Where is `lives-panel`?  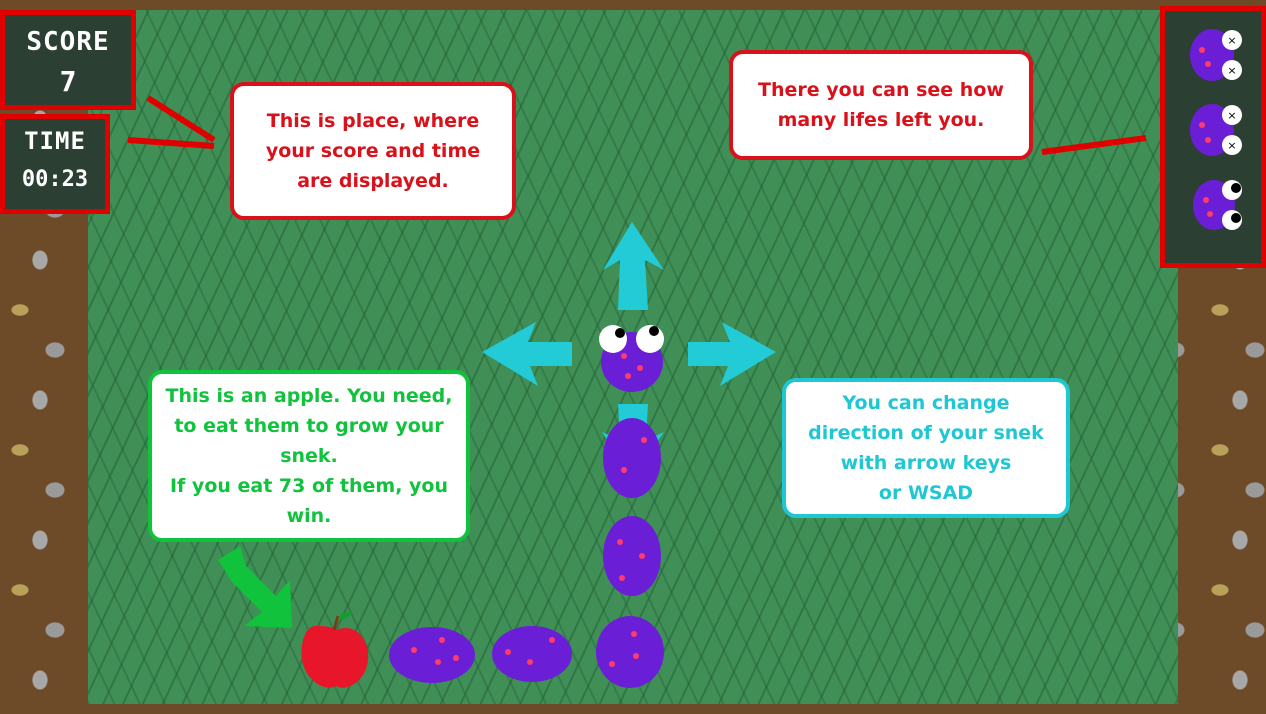 lives-panel is located at coordinates (1213, 137).